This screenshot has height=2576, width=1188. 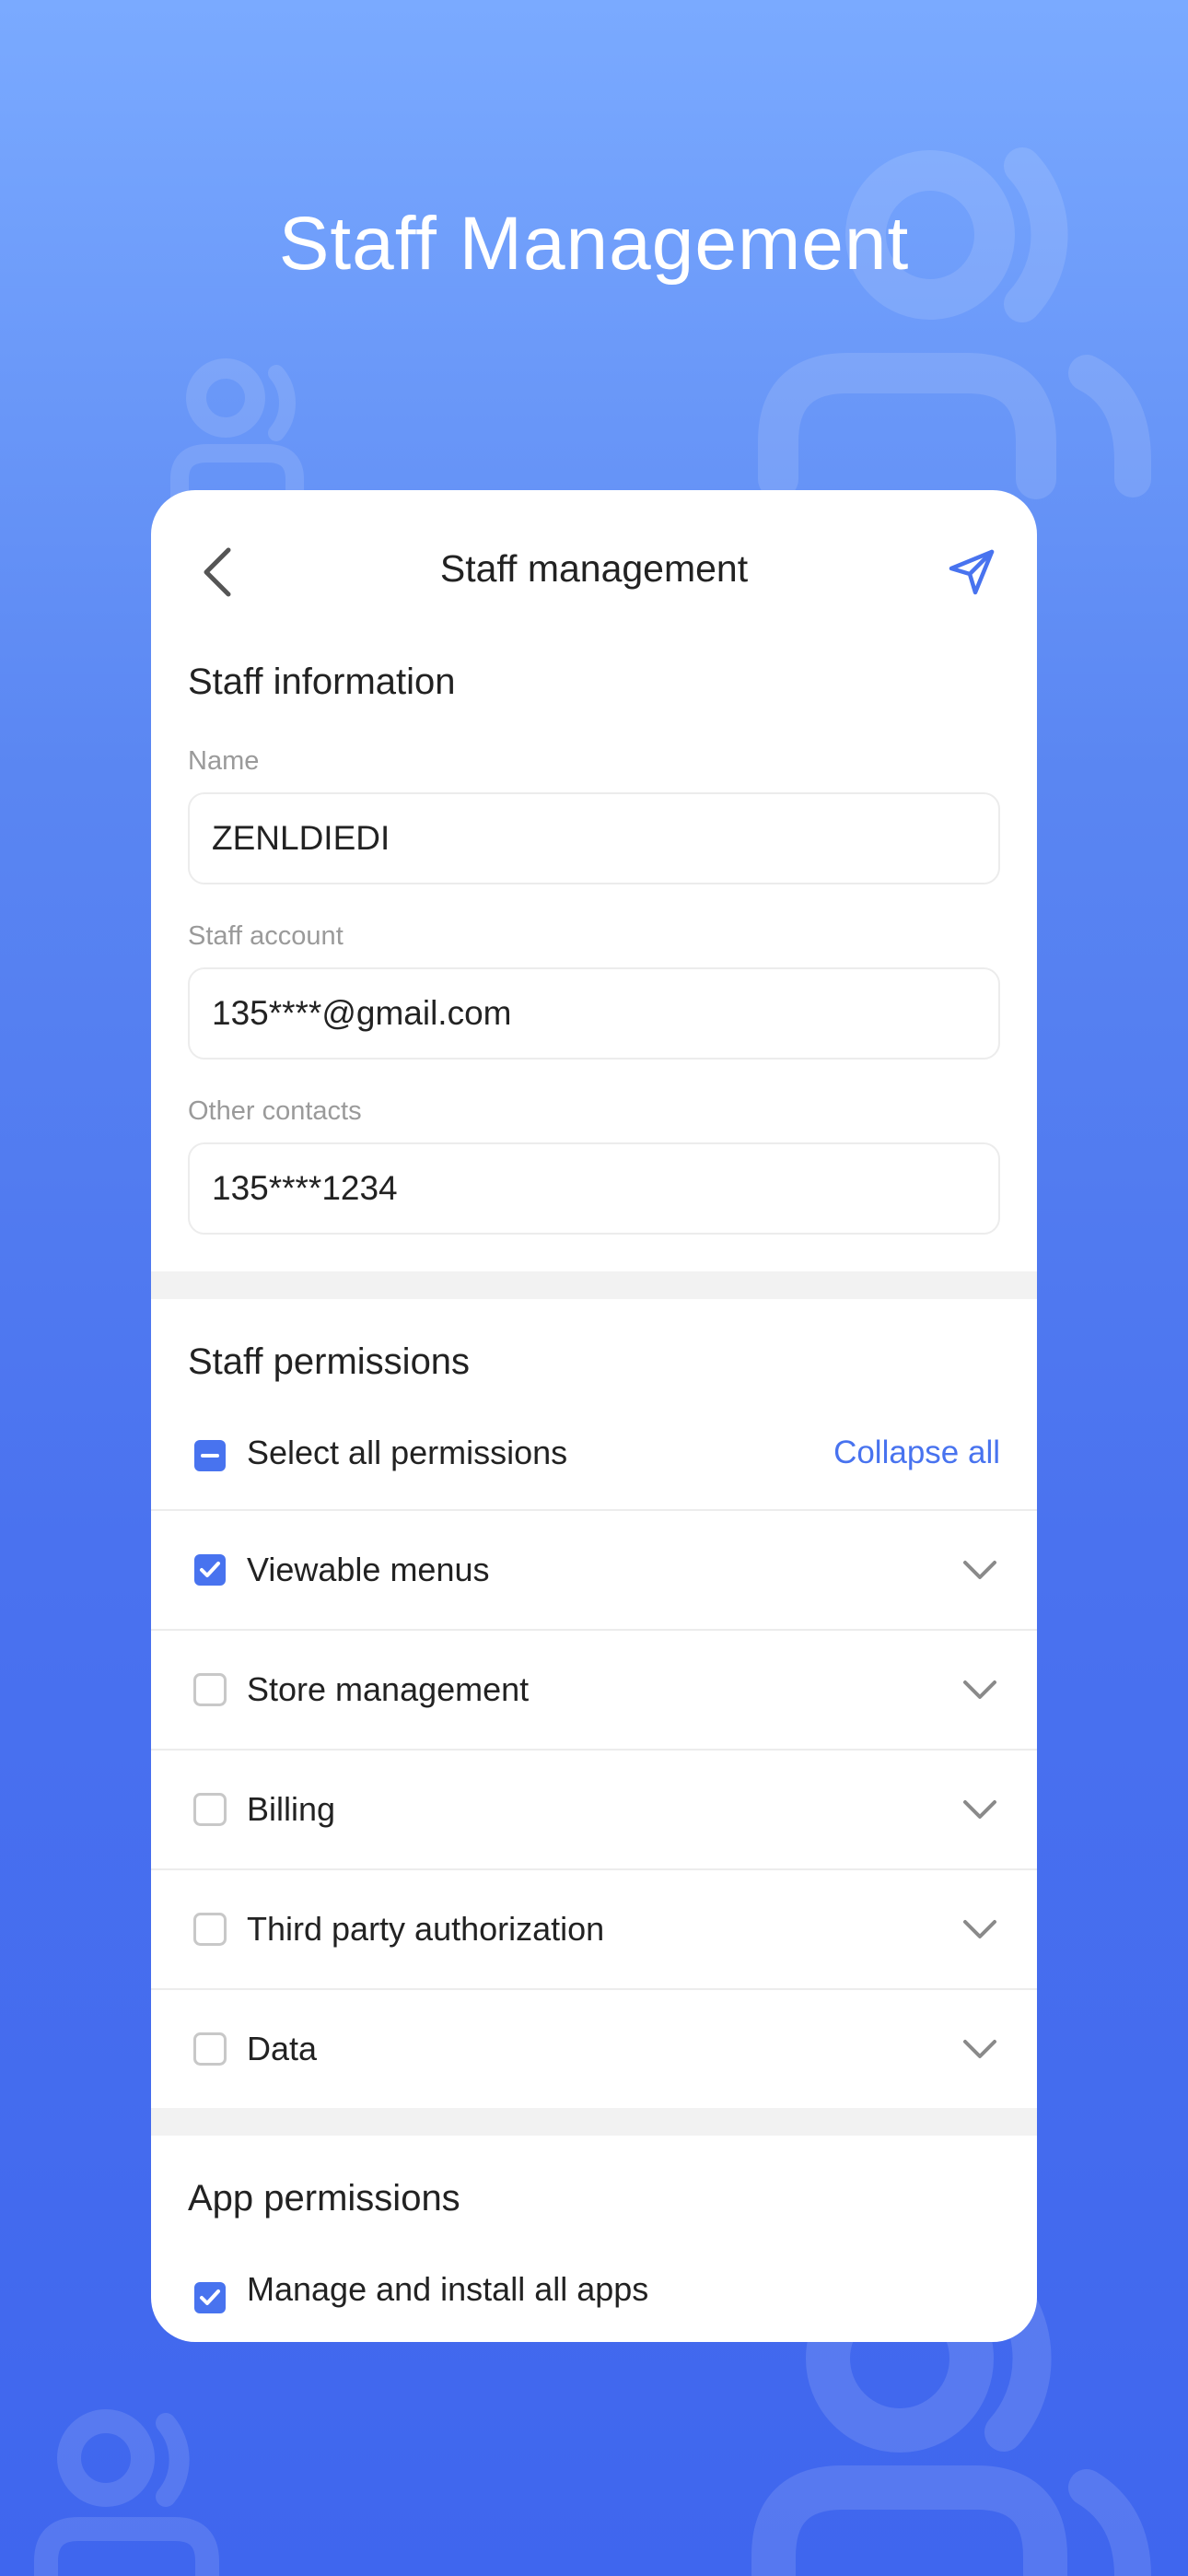 What do you see at coordinates (594, 1569) in the screenshot?
I see `permission-row-viewable-menus: Viewable menus` at bounding box center [594, 1569].